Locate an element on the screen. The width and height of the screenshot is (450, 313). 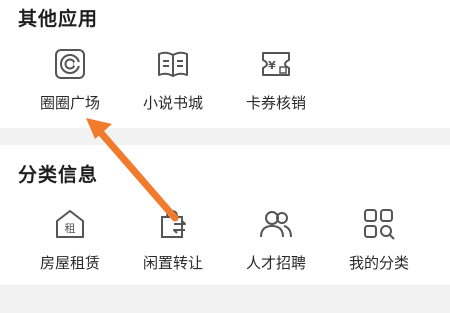
app-item-house-rent: 租 房屋租赁 is located at coordinates (70, 240).